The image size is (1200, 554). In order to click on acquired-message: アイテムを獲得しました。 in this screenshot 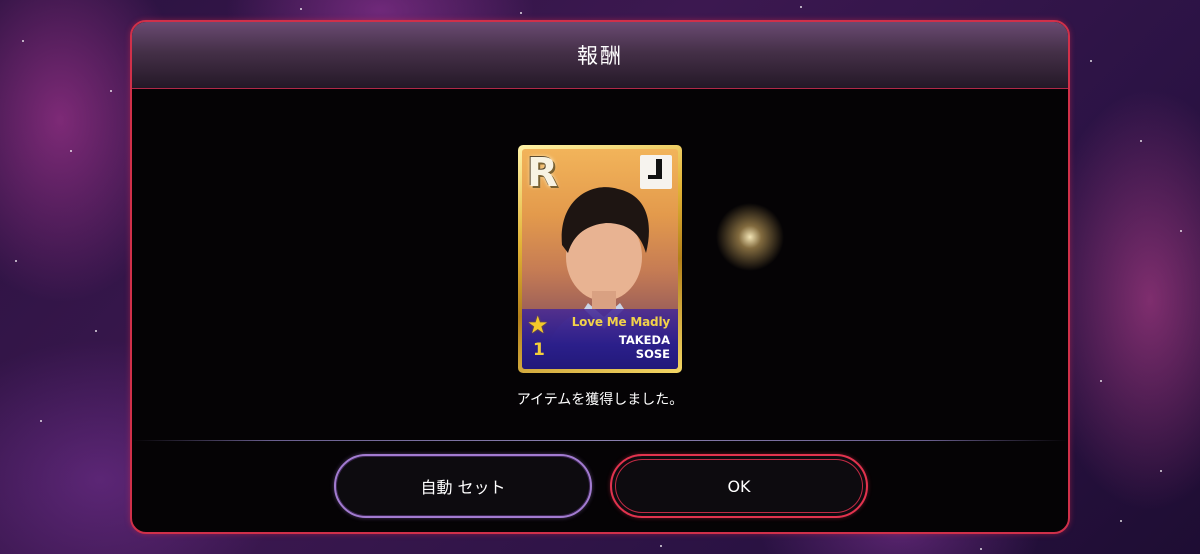, I will do `click(600, 400)`.